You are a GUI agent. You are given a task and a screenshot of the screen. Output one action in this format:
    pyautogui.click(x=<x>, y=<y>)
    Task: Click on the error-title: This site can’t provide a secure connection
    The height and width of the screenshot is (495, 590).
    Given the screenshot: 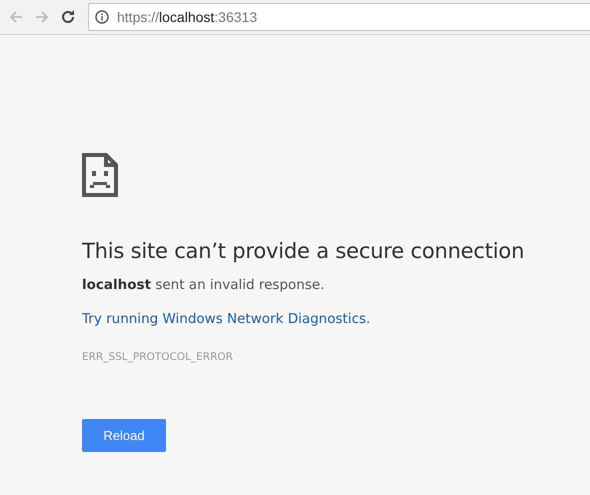 What is the action you would take?
    pyautogui.click(x=303, y=251)
    